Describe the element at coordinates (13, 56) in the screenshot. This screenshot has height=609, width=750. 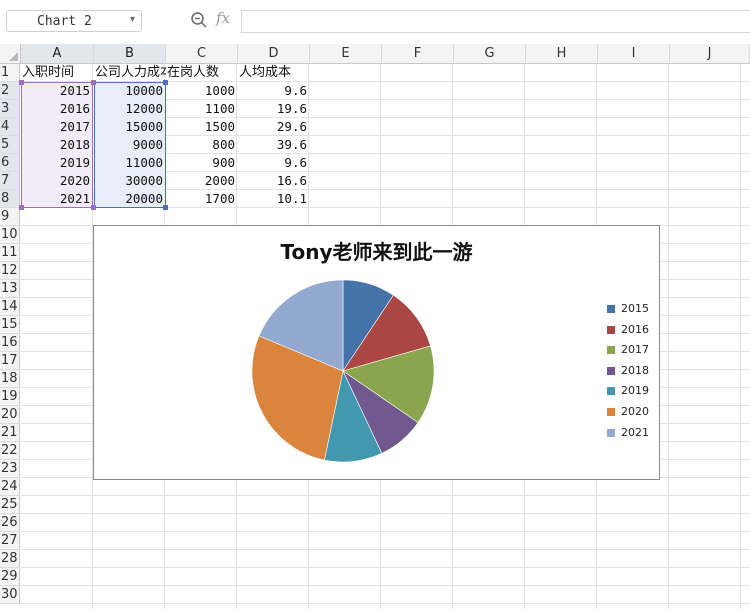
I see `select-all-icon` at that location.